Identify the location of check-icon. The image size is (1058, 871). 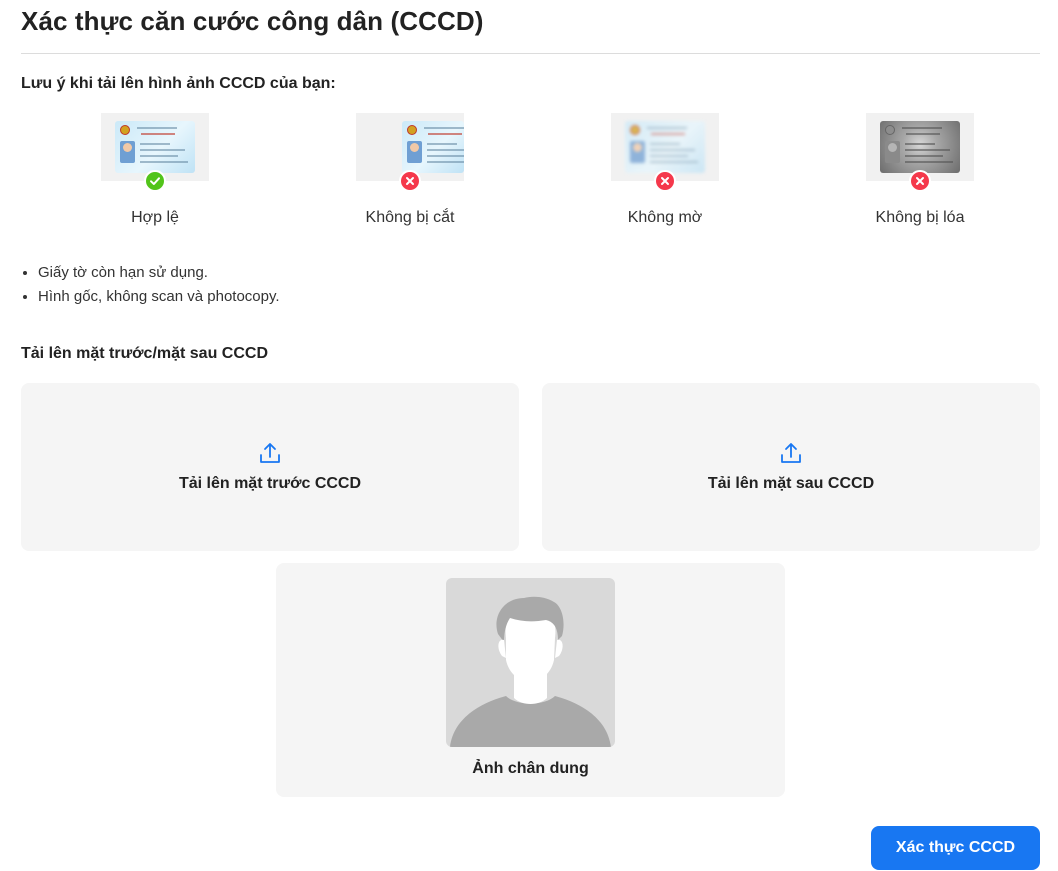
(155, 181).